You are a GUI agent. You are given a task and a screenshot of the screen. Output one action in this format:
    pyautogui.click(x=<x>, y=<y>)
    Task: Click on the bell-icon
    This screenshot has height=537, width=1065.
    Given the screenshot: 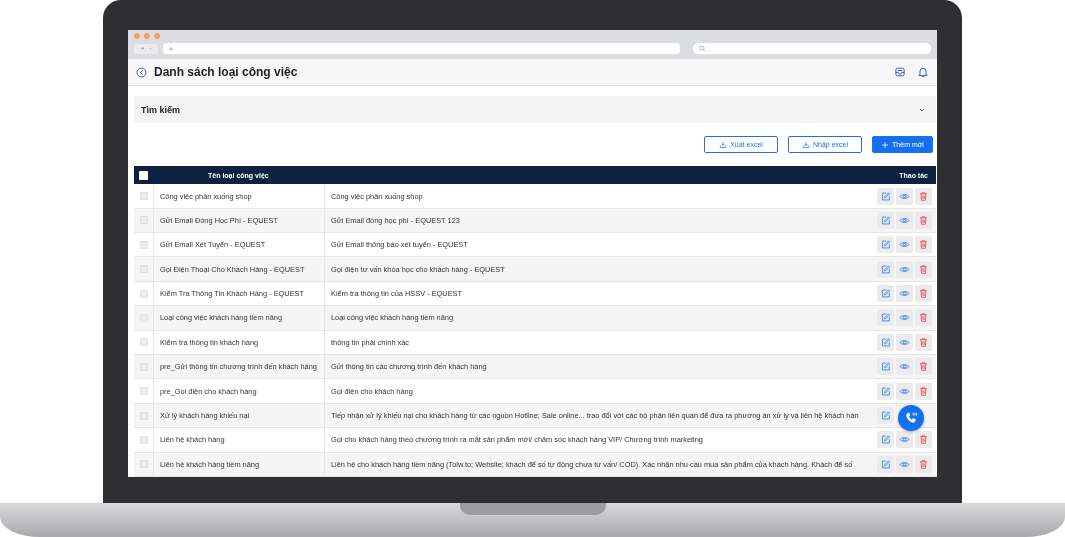 What is the action you would take?
    pyautogui.click(x=923, y=72)
    